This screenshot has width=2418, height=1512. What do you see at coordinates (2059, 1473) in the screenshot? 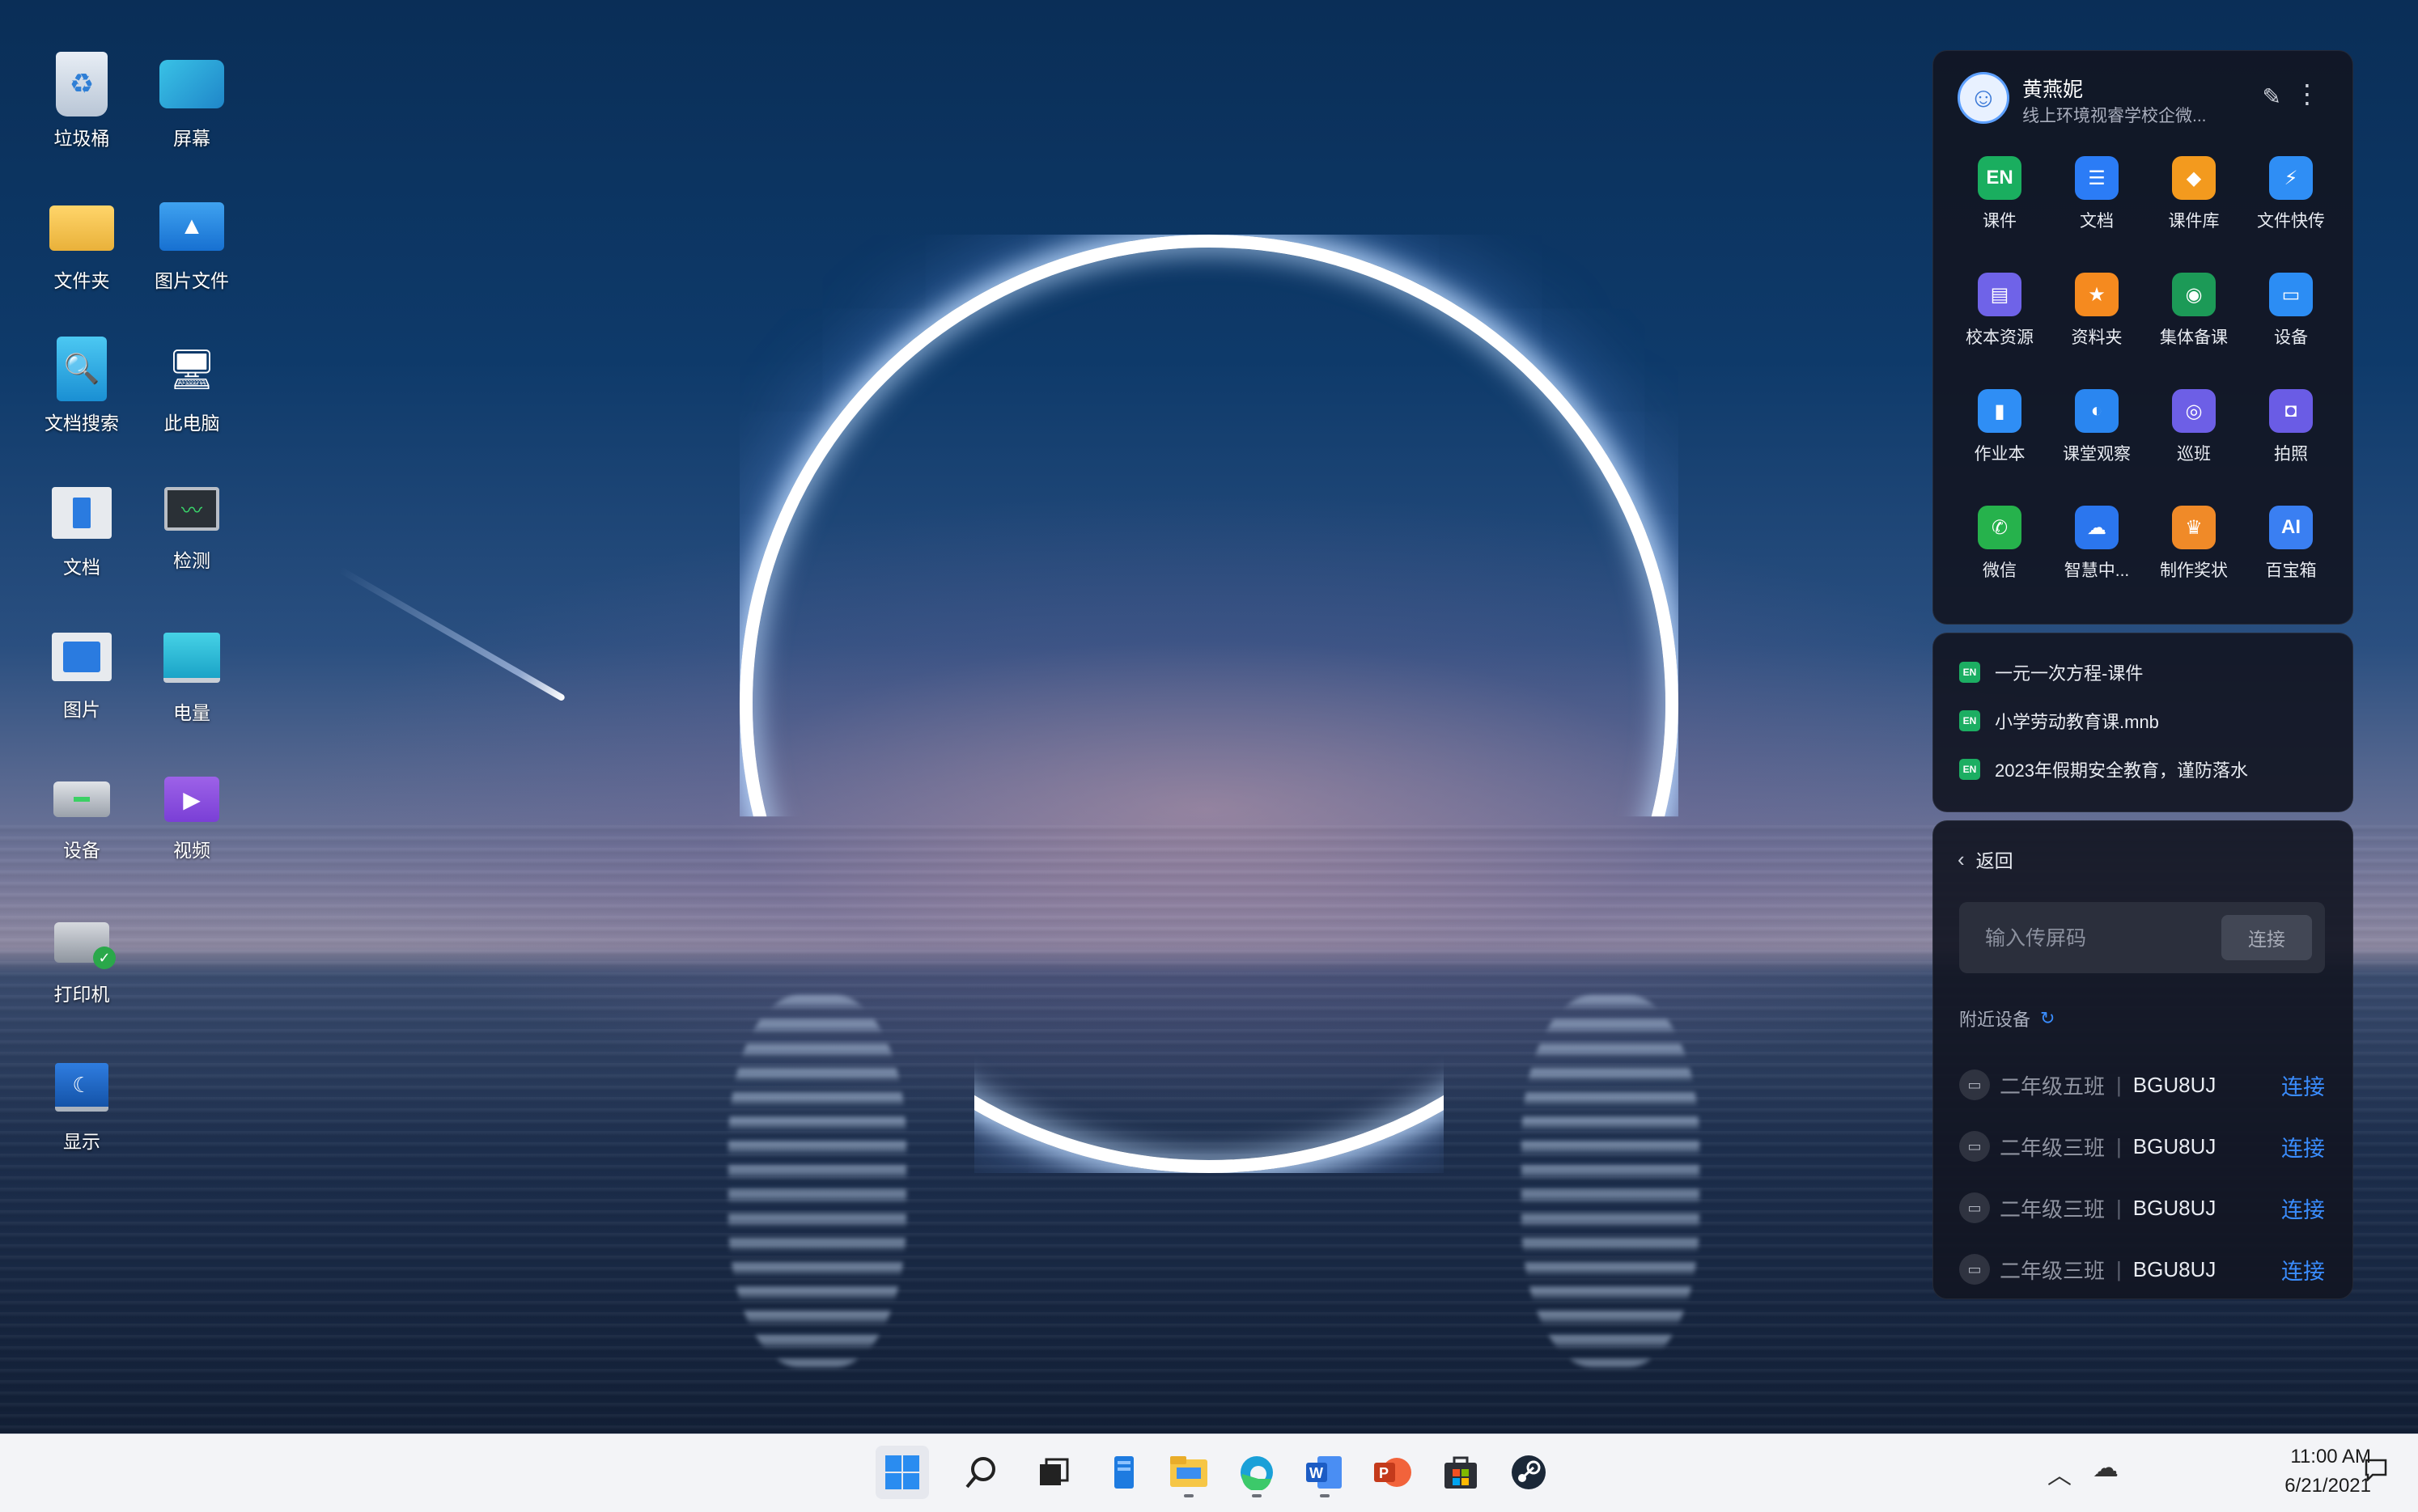
I see `show-hidden-icons-chevron-up-icon: ︿` at bounding box center [2059, 1473].